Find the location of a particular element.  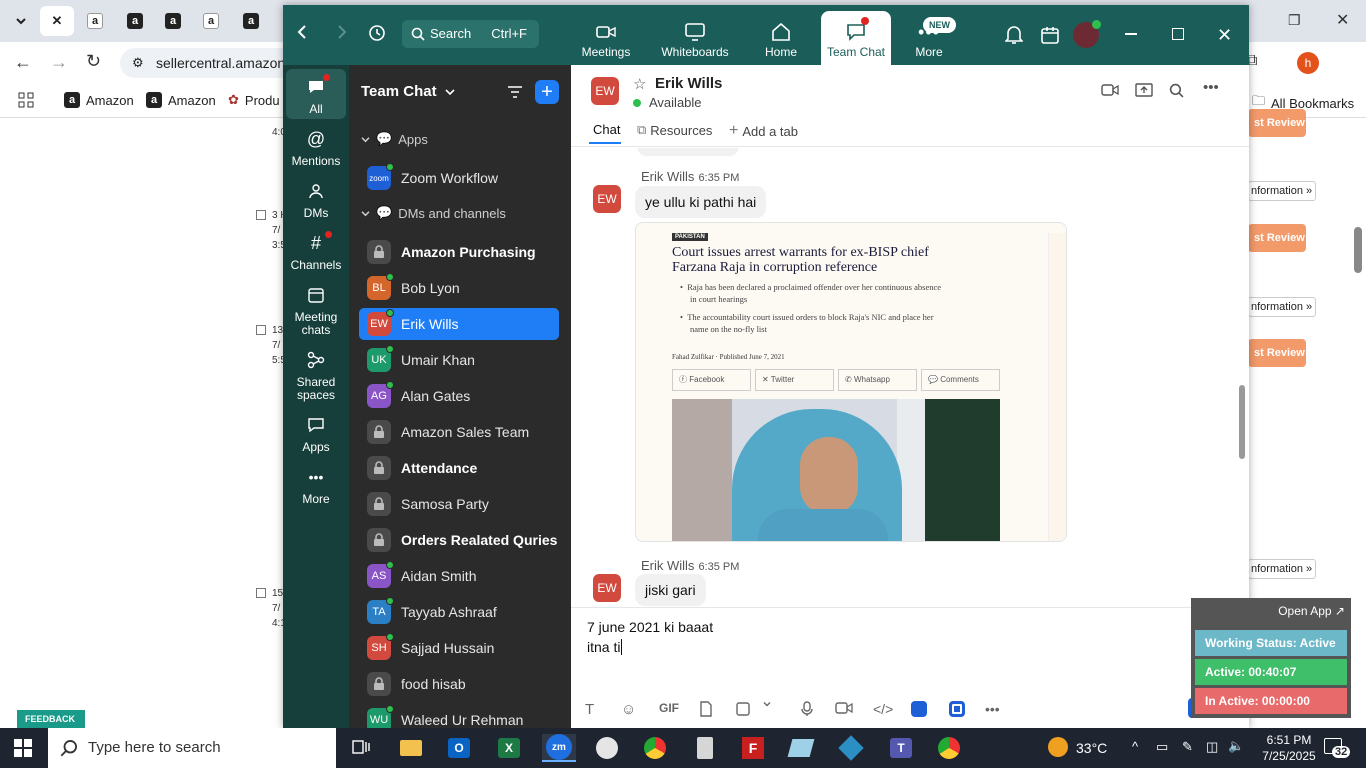

rail-channels: # Channels is located at coordinates (316, 251).